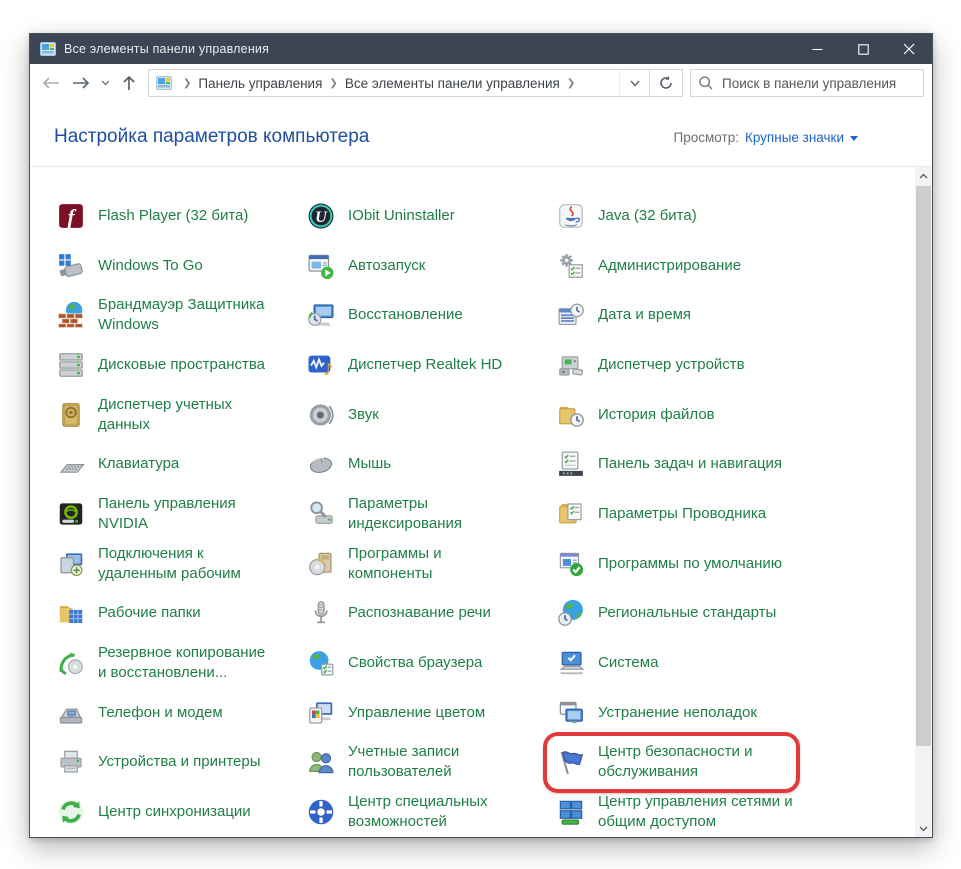  I want to click on scroll-down-button, so click(923, 828).